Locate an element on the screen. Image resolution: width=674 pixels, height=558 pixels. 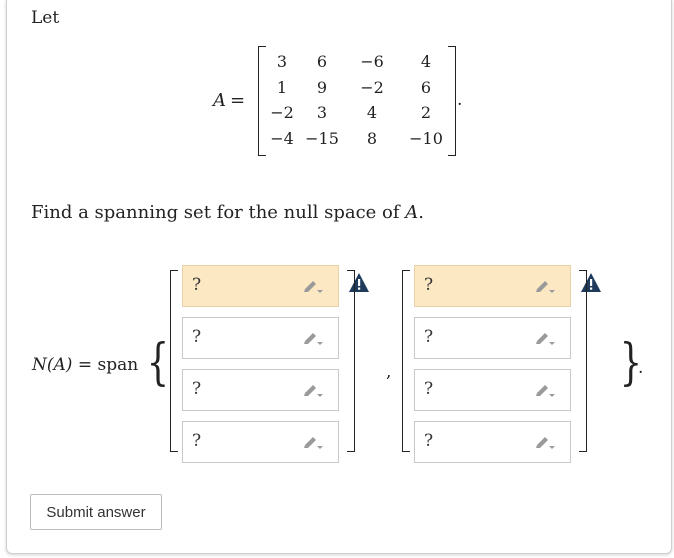
matrix-cell: −15 is located at coordinates (322, 138).